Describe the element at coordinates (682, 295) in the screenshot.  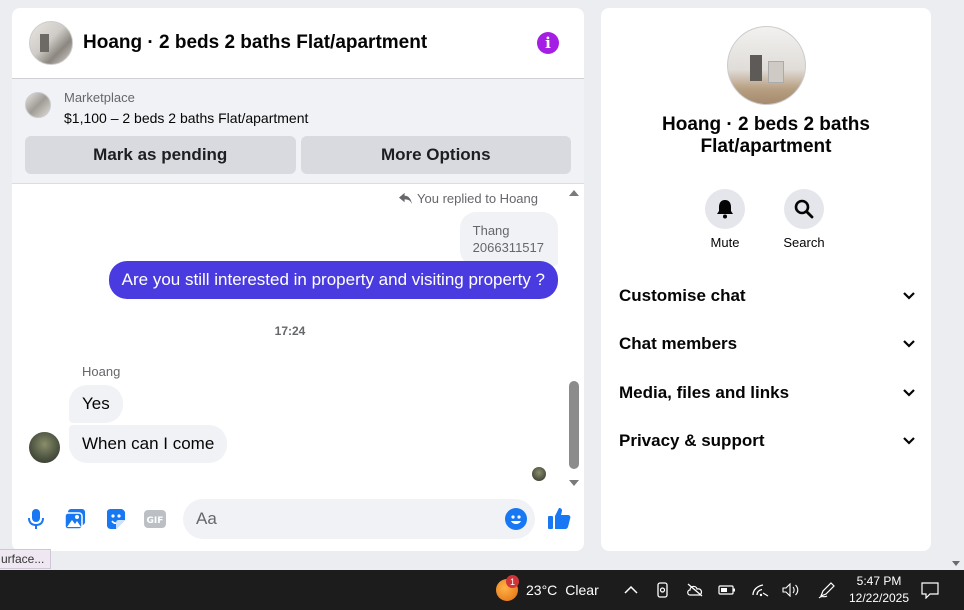
I see `menu-label: Customise chat` at that location.